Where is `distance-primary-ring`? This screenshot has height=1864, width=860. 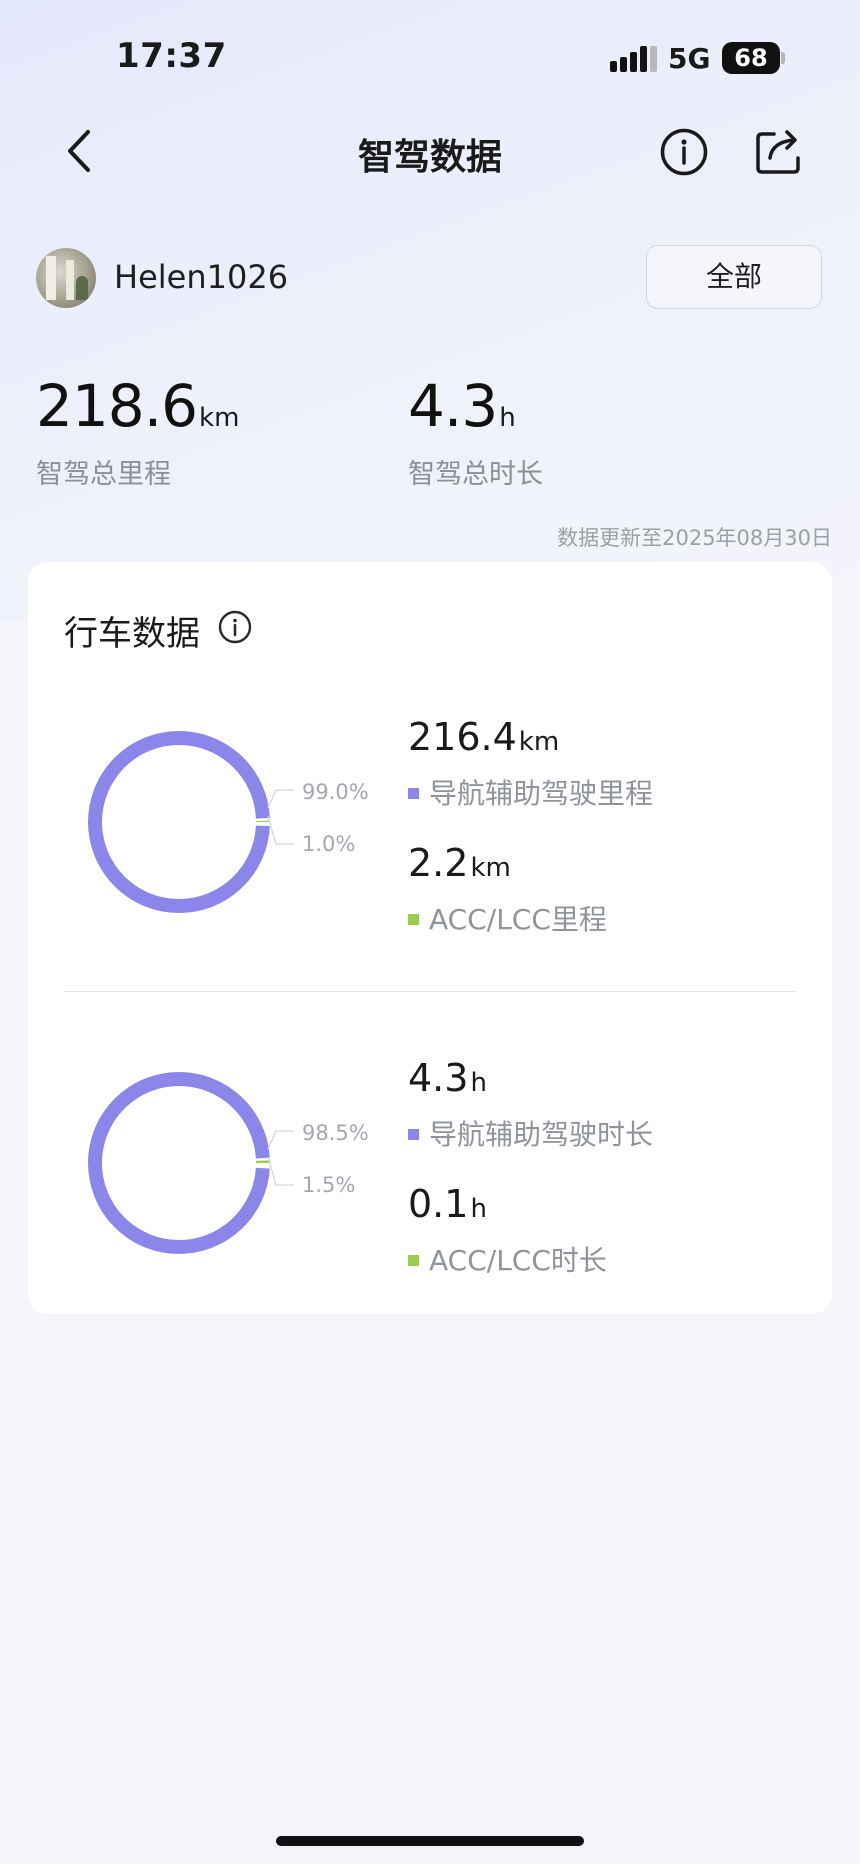 distance-primary-ring is located at coordinates (179, 822).